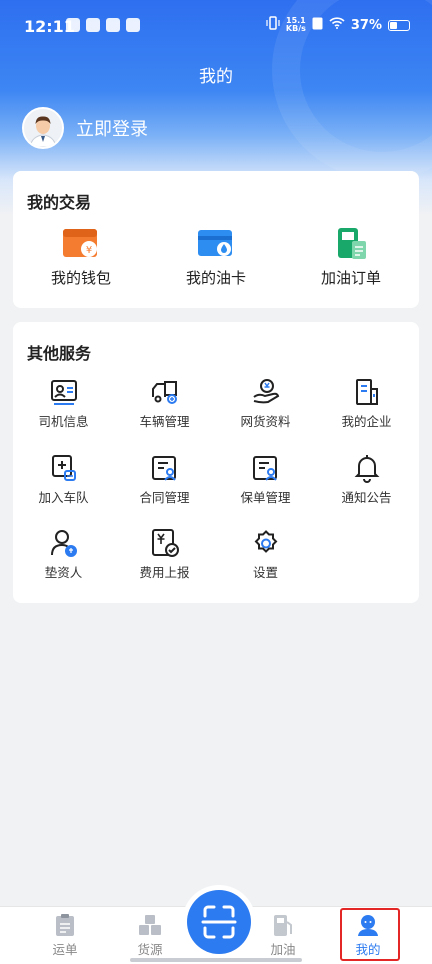 This screenshot has width=432, height=964. What do you see at coordinates (216, 960) in the screenshot?
I see `home-indicator` at bounding box center [216, 960].